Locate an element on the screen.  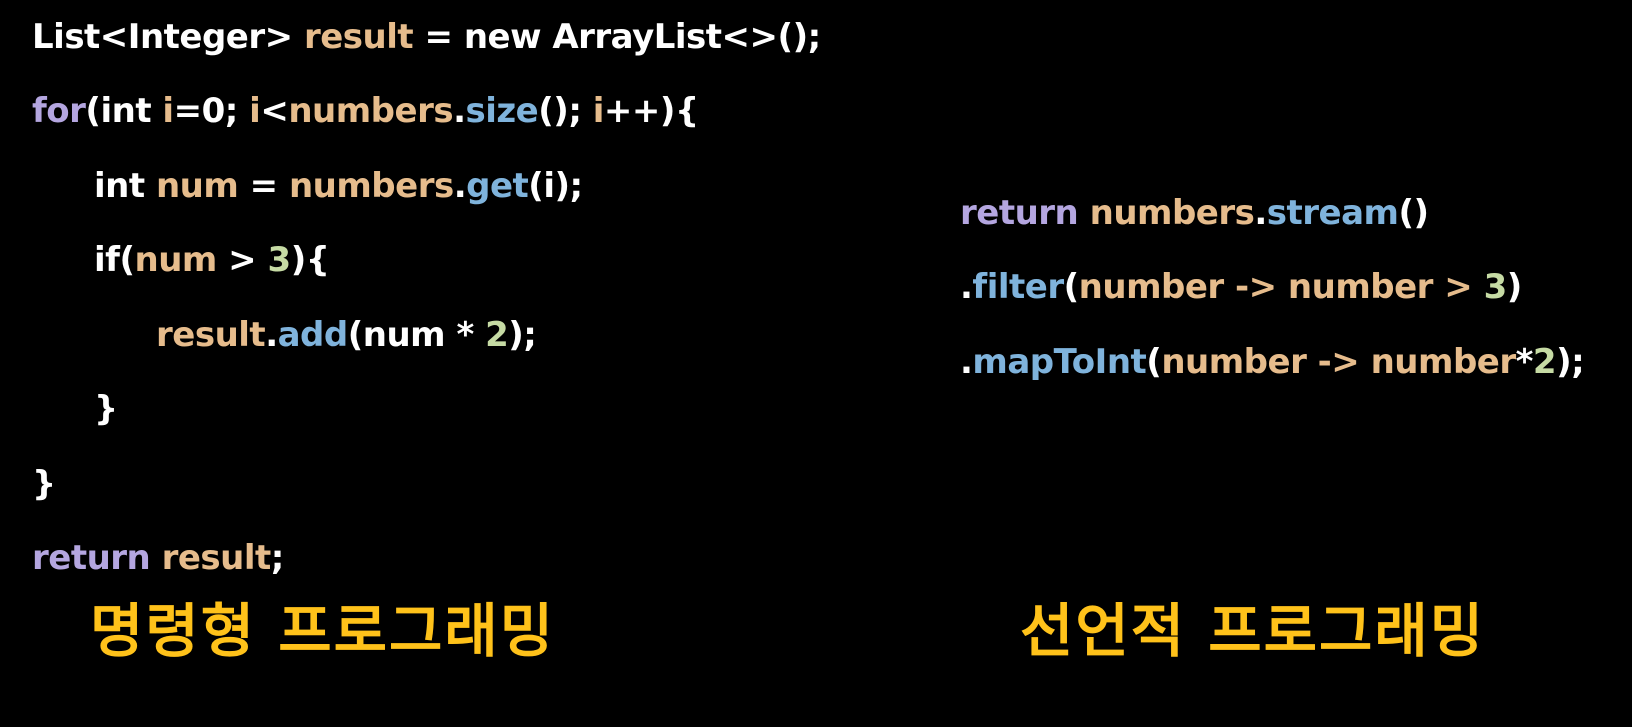
imperative-code-line: int num = numbers.get(i); is located at coordinates (338, 186).